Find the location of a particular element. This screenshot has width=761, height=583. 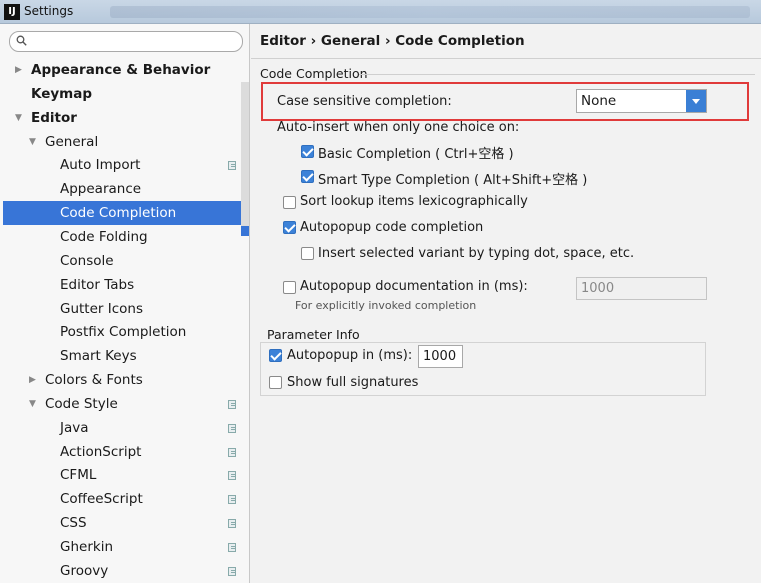

tree-item-label: ActionScript is located at coordinates (101, 451).